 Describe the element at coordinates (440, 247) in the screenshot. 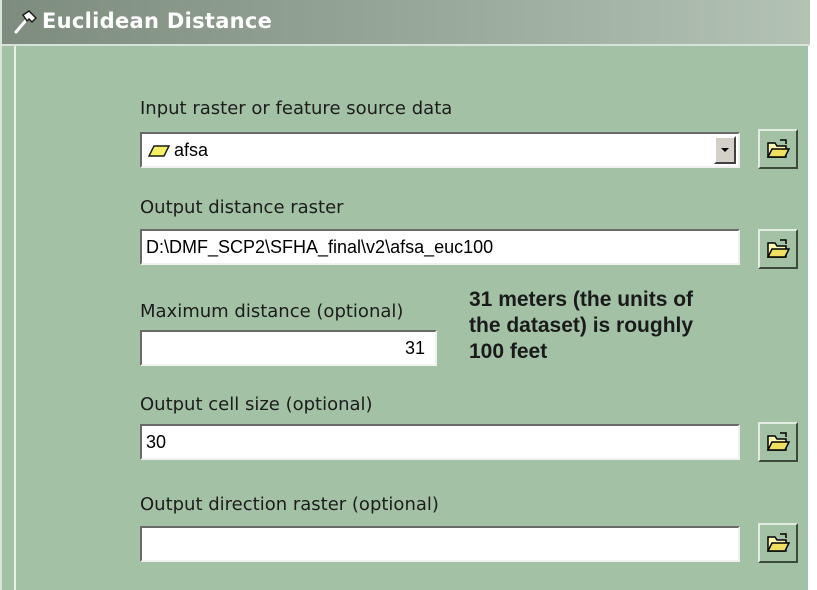

I see `output-distance-input: D:\DMF_SCP2\SFHA_final\v2\afsa_euc100` at that location.